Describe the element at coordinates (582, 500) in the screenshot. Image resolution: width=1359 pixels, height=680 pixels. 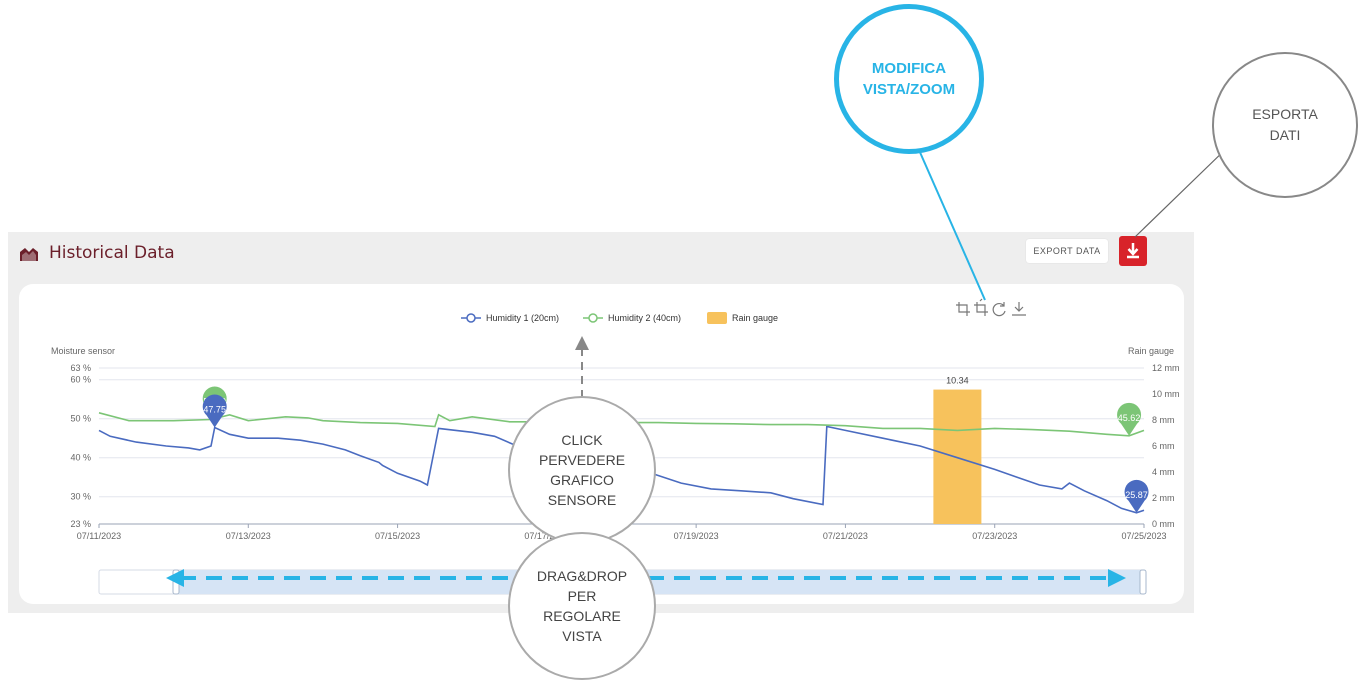
I see `click-annotation-line4: SENSORE` at that location.